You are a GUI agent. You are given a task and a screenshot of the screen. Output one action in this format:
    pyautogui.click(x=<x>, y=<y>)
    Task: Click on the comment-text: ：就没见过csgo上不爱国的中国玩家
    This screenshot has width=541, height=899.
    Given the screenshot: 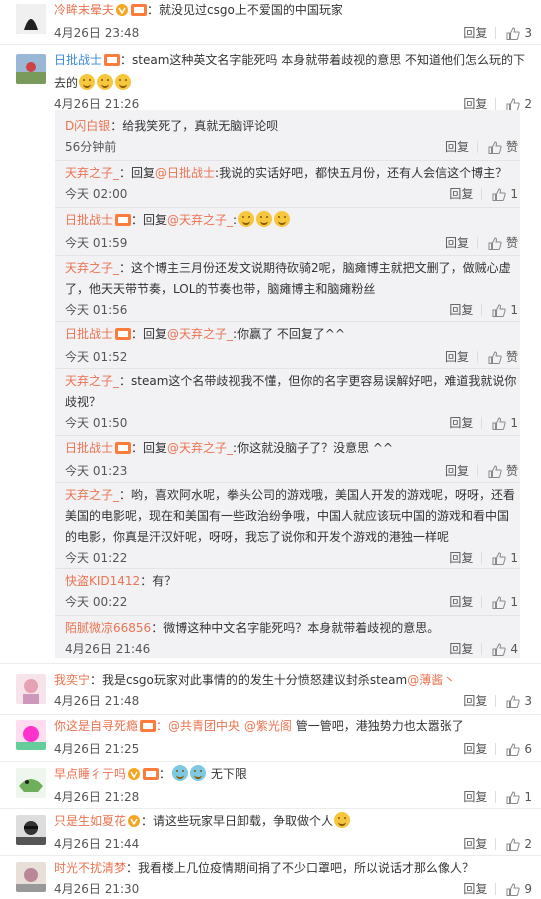 What is the action you would take?
    pyautogui.click(x=245, y=10)
    